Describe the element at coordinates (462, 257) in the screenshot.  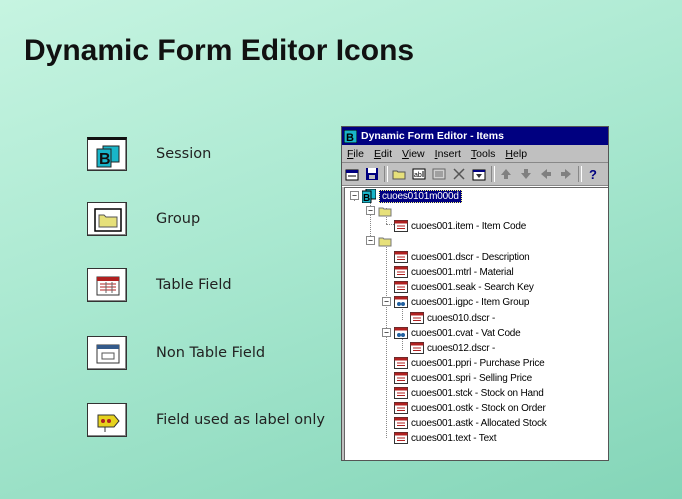
I see `tree-node-field: cuoes001.dscr - Description` at that location.